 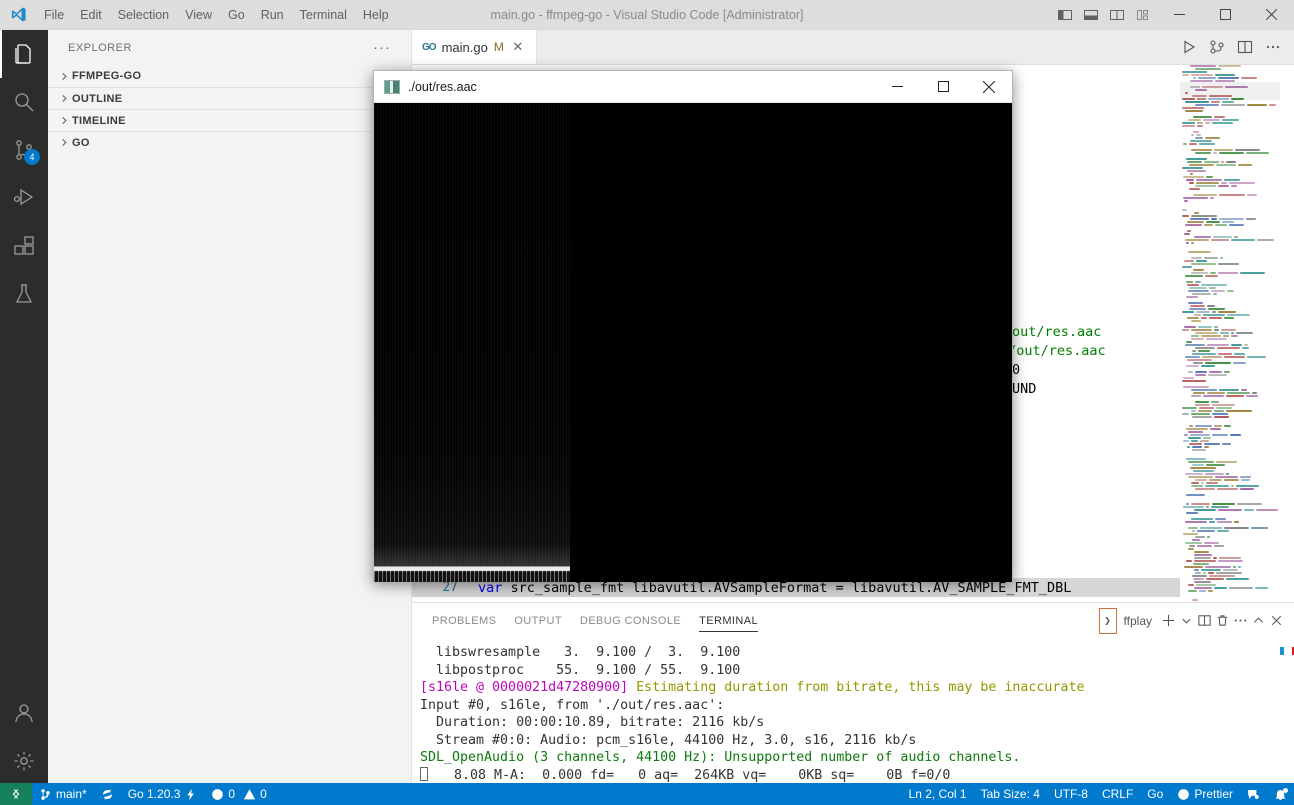 I want to click on ffplay-title-bar: ./out/res.aac, so click(x=693, y=87).